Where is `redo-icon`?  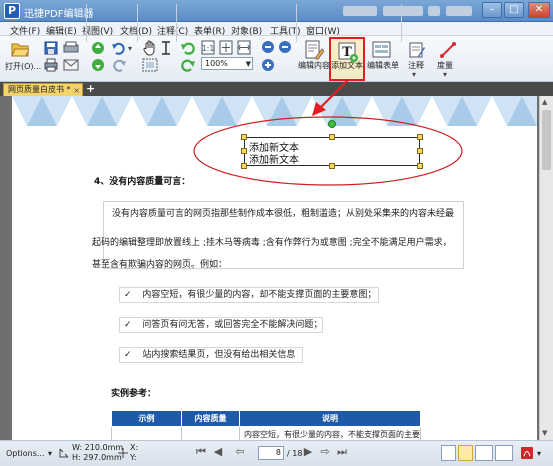
redo-icon is located at coordinates (119, 65).